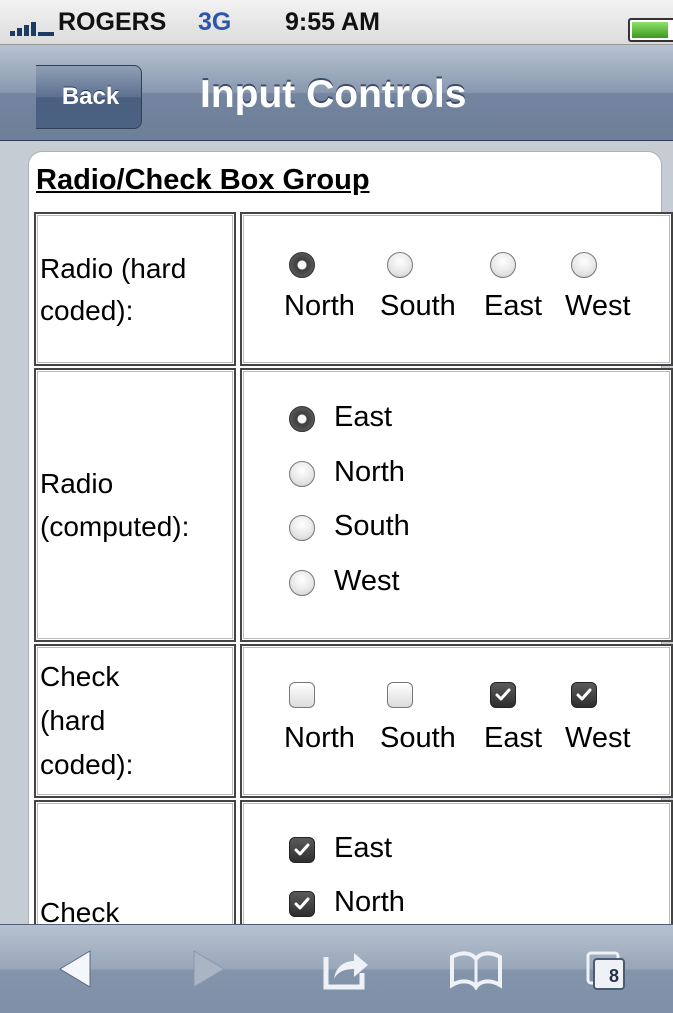 The width and height of the screenshot is (673, 1013). What do you see at coordinates (135, 505) in the screenshot?
I see `row-label-cell` at bounding box center [135, 505].